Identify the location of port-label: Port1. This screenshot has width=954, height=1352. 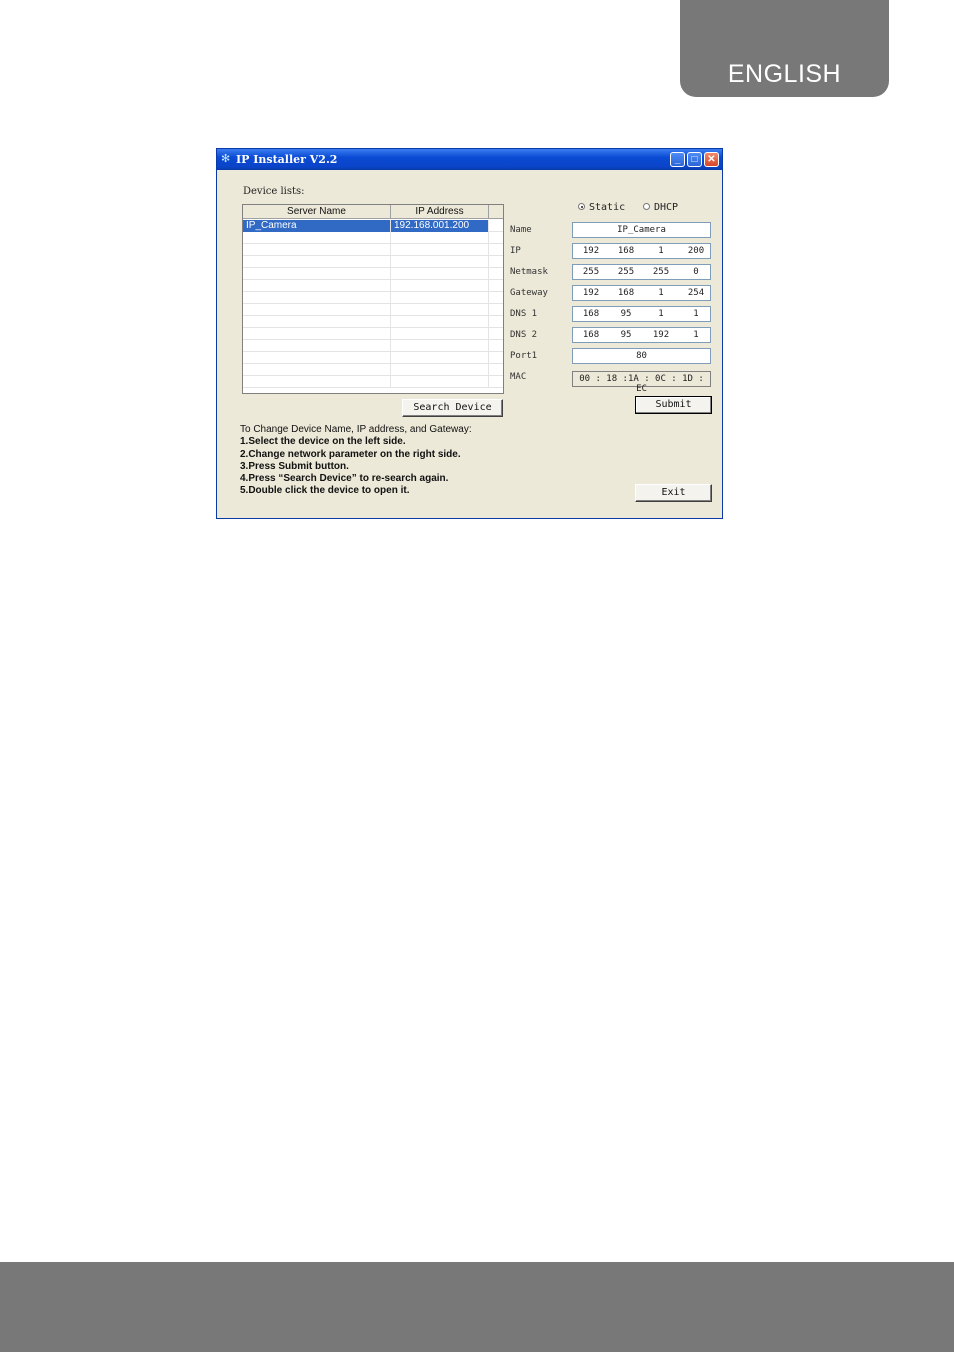
(524, 356).